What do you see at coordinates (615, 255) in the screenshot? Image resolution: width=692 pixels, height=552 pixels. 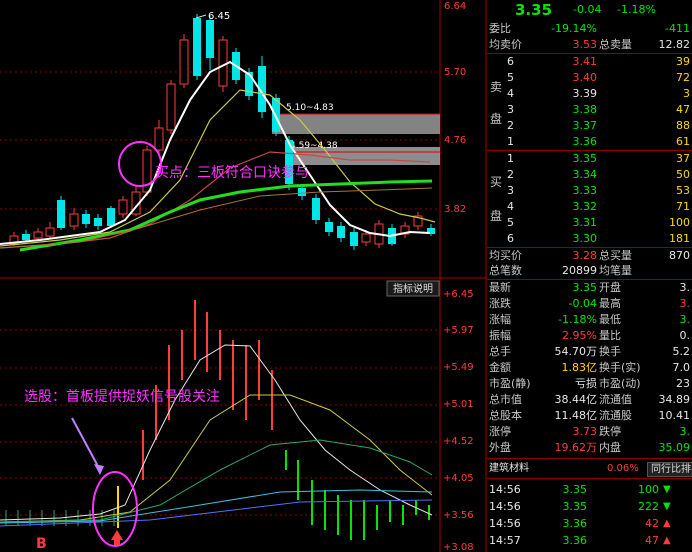 I see `bid-total-label: 总买量` at bounding box center [615, 255].